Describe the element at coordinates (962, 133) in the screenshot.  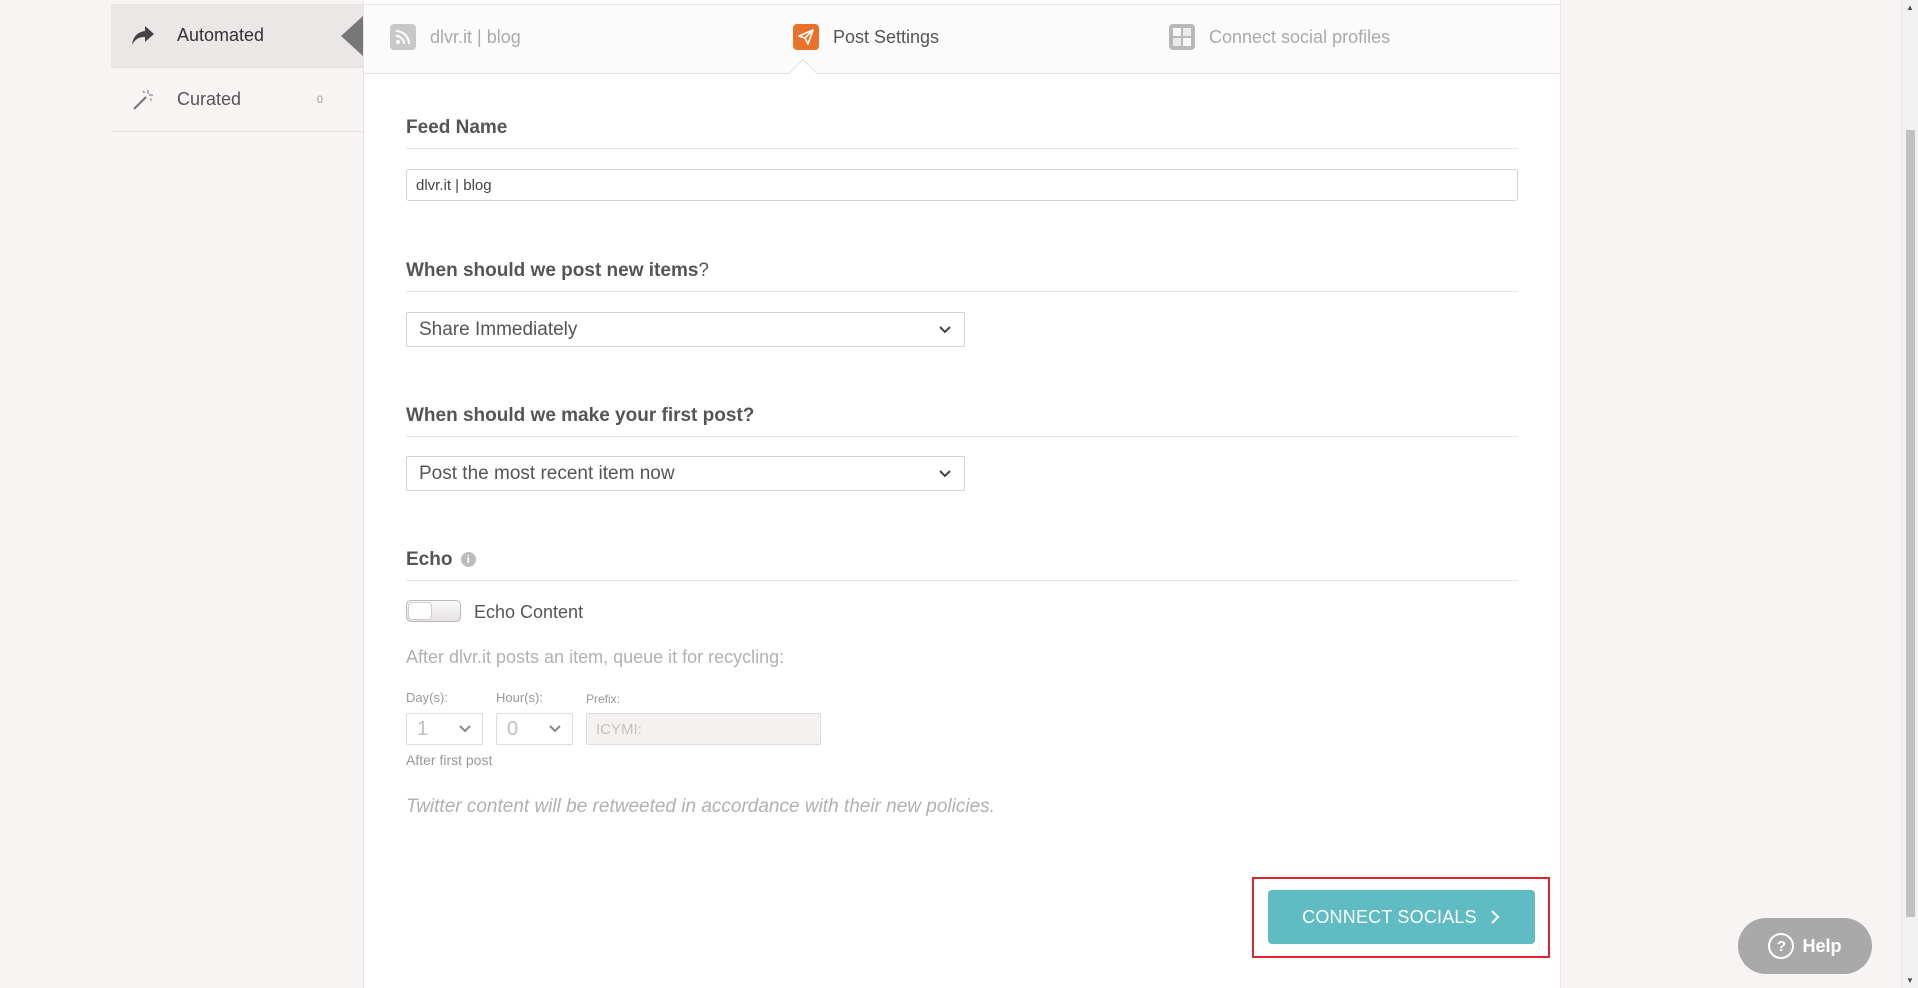
I see `feed-name-heading: Feed Name` at that location.